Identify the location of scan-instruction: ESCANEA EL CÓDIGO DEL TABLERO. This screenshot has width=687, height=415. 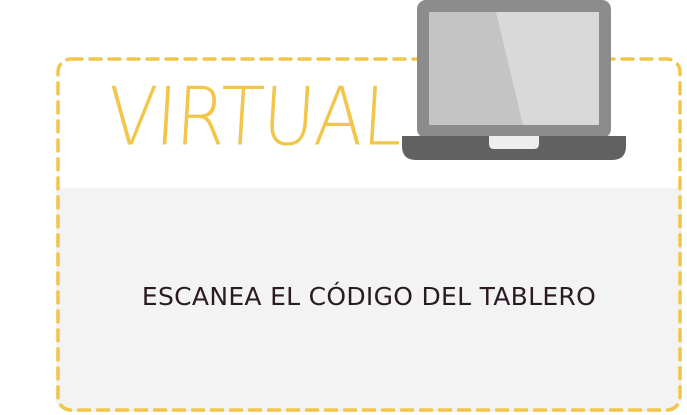
(369, 296).